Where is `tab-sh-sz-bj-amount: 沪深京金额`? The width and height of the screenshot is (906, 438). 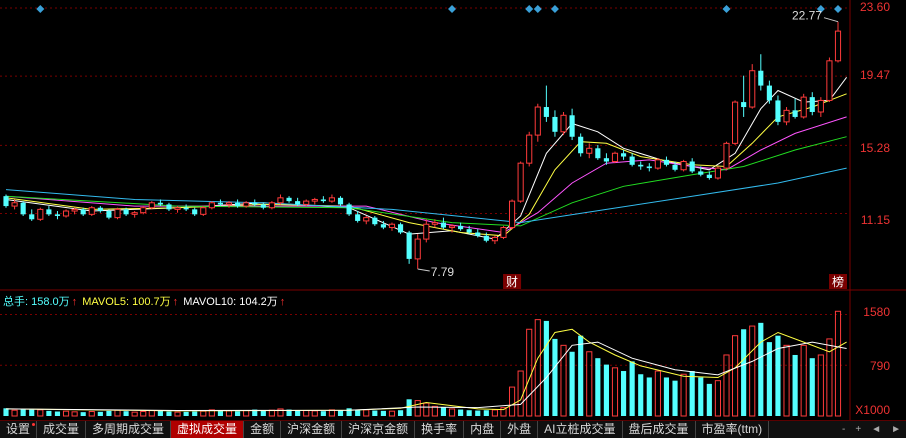
tab-sh-sz-bj-amount: 沪深京金额 is located at coordinates (379, 429).